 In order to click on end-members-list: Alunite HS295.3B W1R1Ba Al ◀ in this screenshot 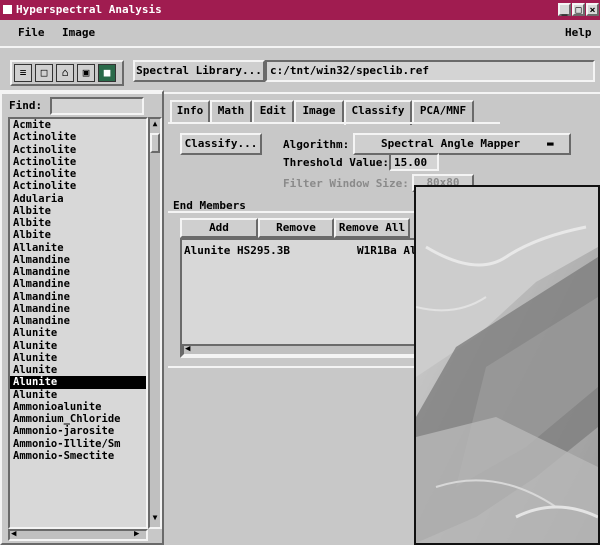, I will do `click(300, 298)`.